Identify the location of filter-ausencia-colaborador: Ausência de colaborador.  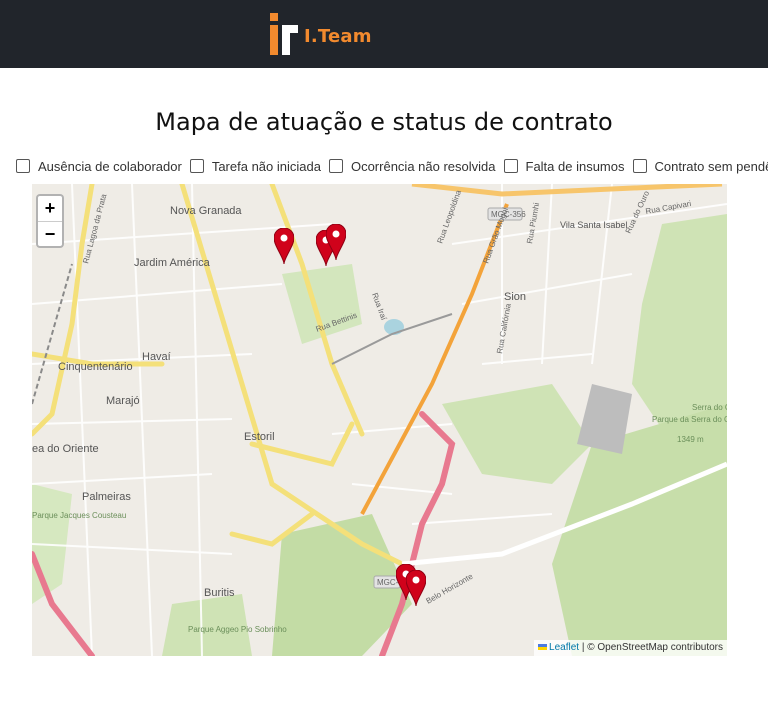
(99, 166).